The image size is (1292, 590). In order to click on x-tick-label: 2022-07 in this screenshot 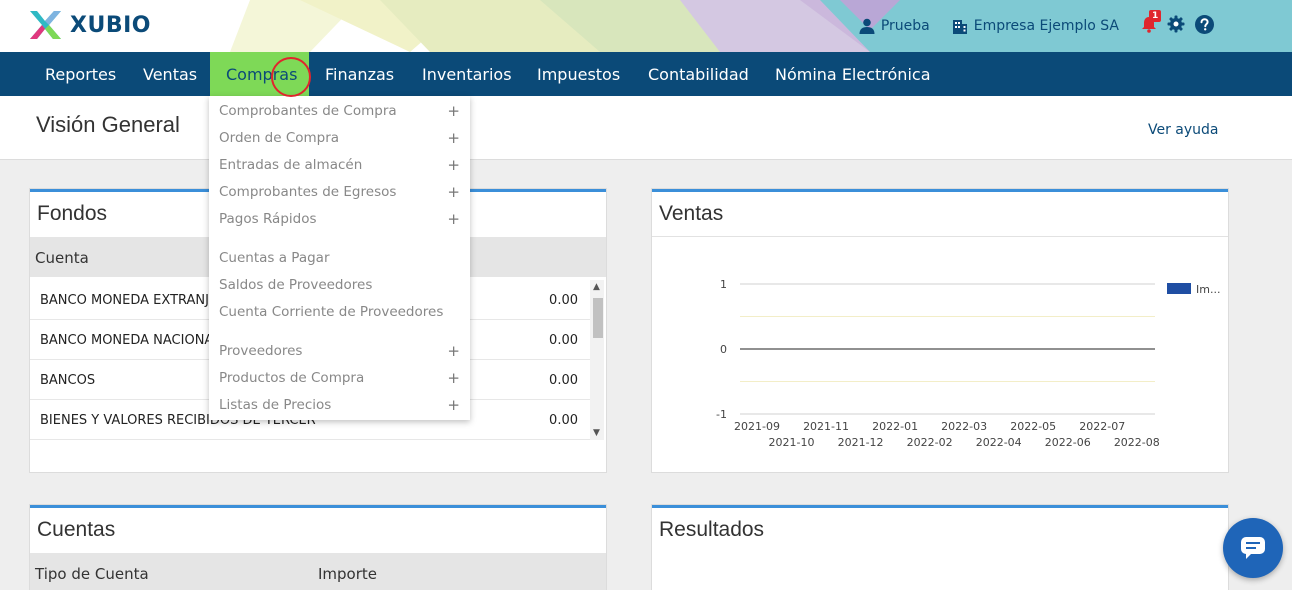, I will do `click(1102, 426)`.